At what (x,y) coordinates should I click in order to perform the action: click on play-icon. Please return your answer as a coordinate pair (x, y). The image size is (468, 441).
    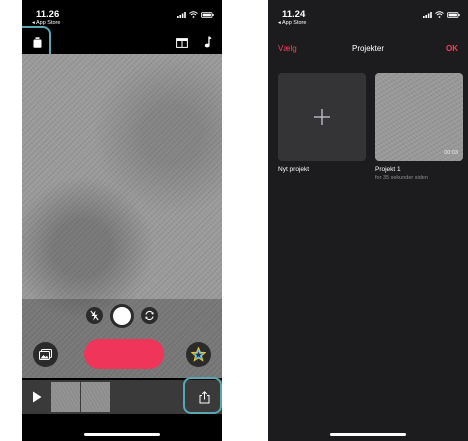
    Looking at the image, I should click on (37, 397).